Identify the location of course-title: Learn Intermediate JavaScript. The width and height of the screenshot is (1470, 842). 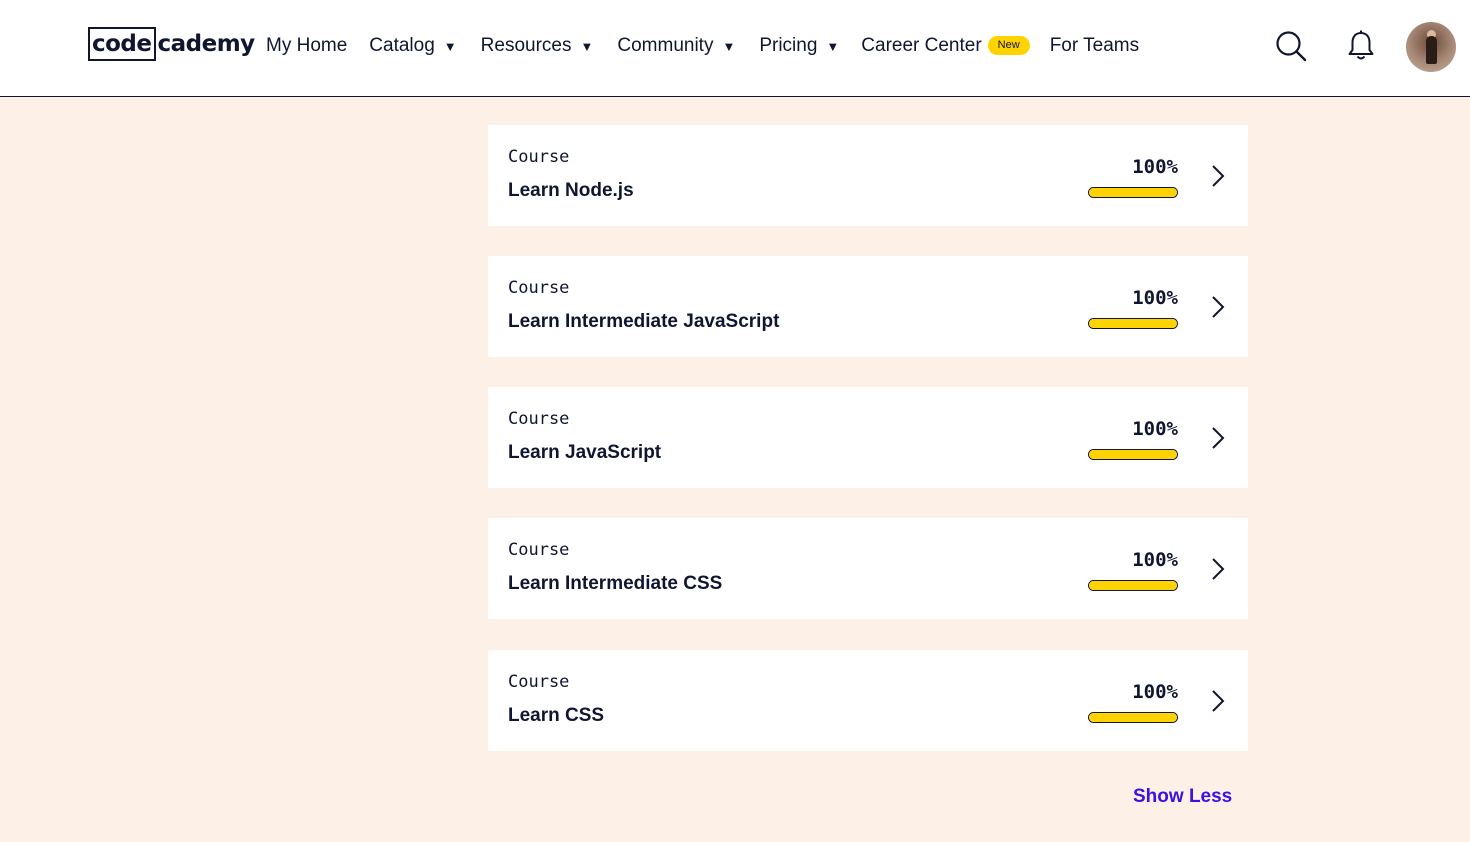
(644, 321).